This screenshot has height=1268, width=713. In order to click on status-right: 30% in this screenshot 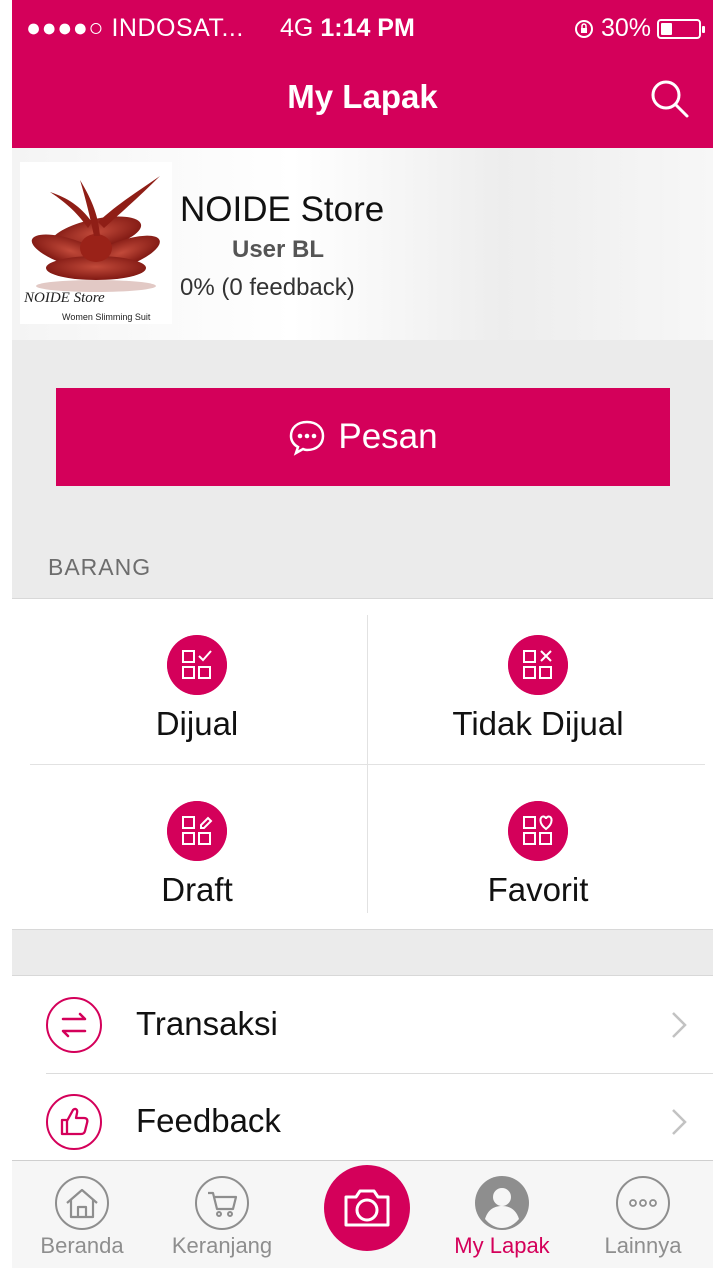, I will do `click(639, 28)`.